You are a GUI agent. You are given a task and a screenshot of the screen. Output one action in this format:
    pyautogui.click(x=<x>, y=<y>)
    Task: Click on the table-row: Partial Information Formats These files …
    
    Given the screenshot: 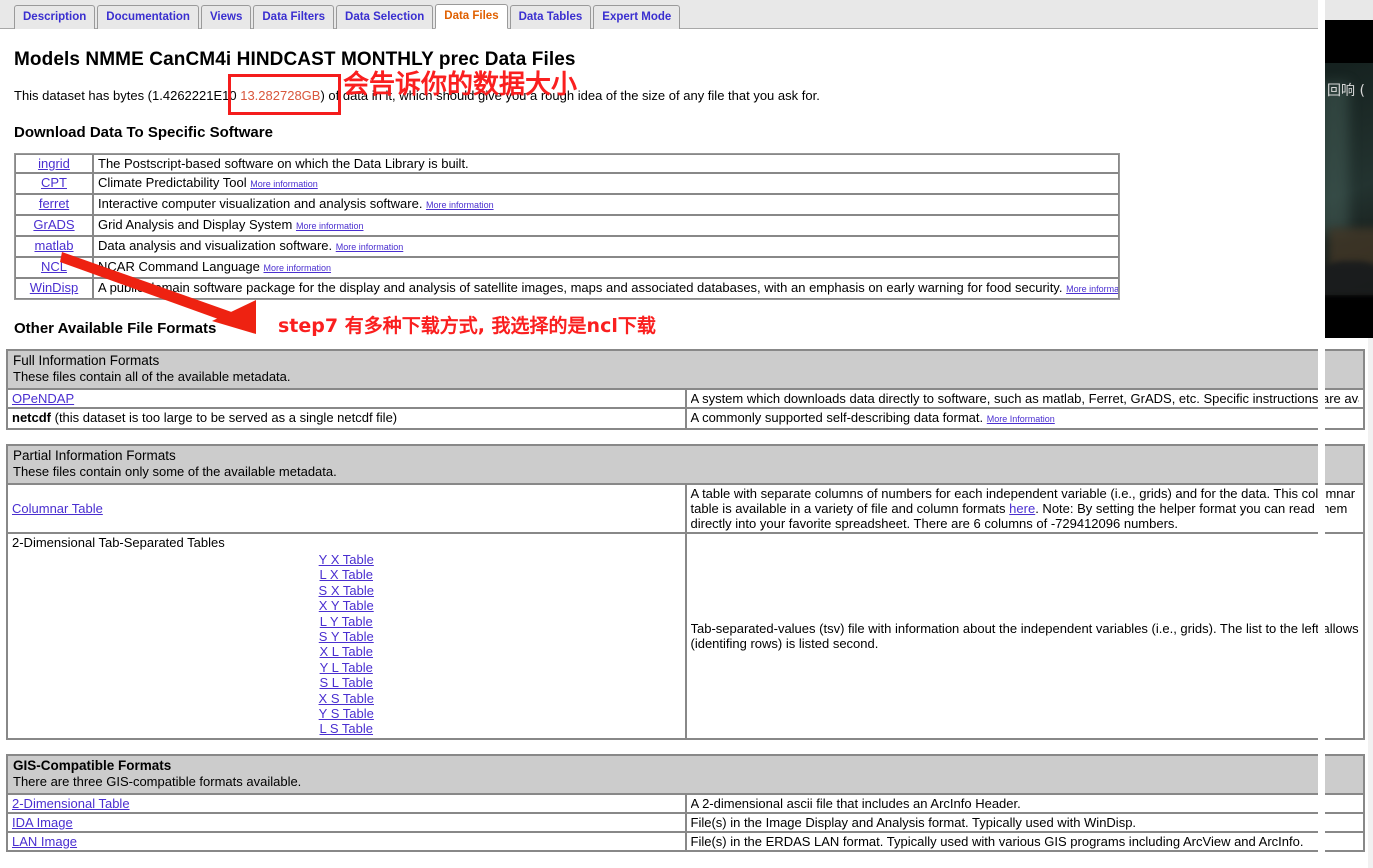 What is the action you would take?
    pyautogui.click(x=685, y=464)
    